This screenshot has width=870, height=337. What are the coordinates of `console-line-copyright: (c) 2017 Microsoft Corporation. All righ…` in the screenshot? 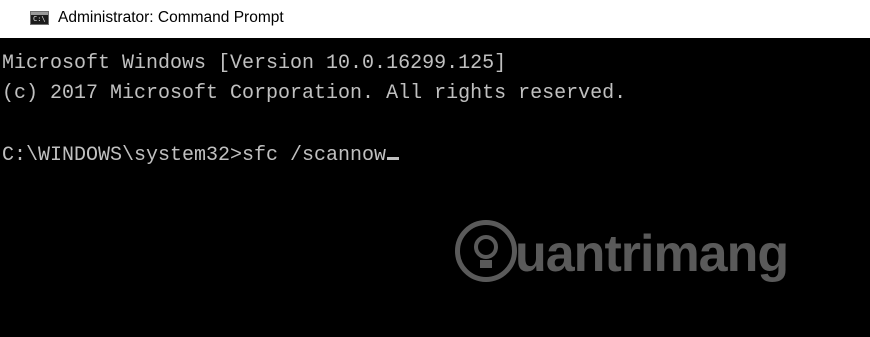 It's located at (314, 93).